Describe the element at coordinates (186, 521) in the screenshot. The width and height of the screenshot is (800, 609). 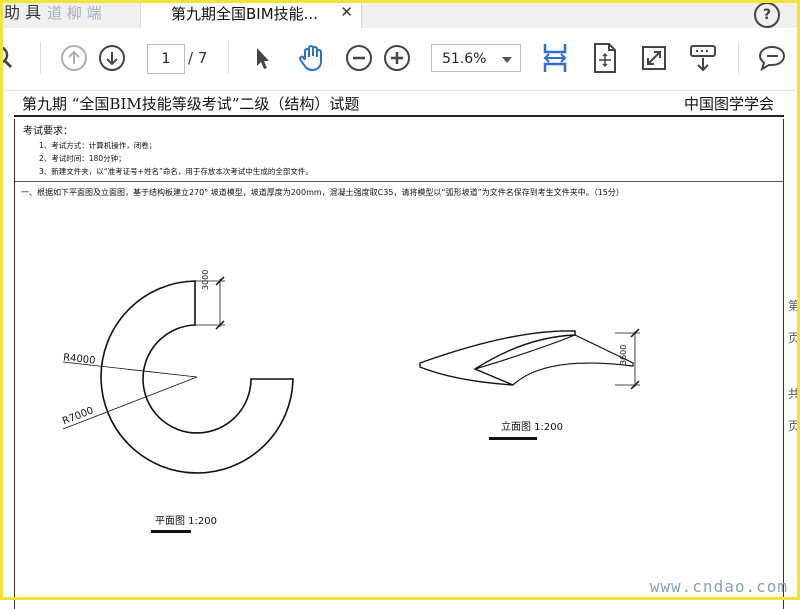
I see `plan-view-caption: 平面图 1:200` at that location.